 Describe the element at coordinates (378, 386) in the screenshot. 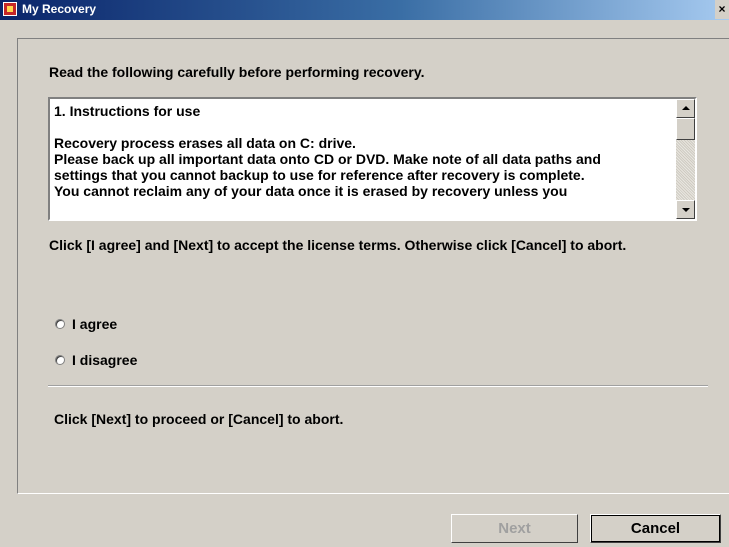

I see `divider` at that location.